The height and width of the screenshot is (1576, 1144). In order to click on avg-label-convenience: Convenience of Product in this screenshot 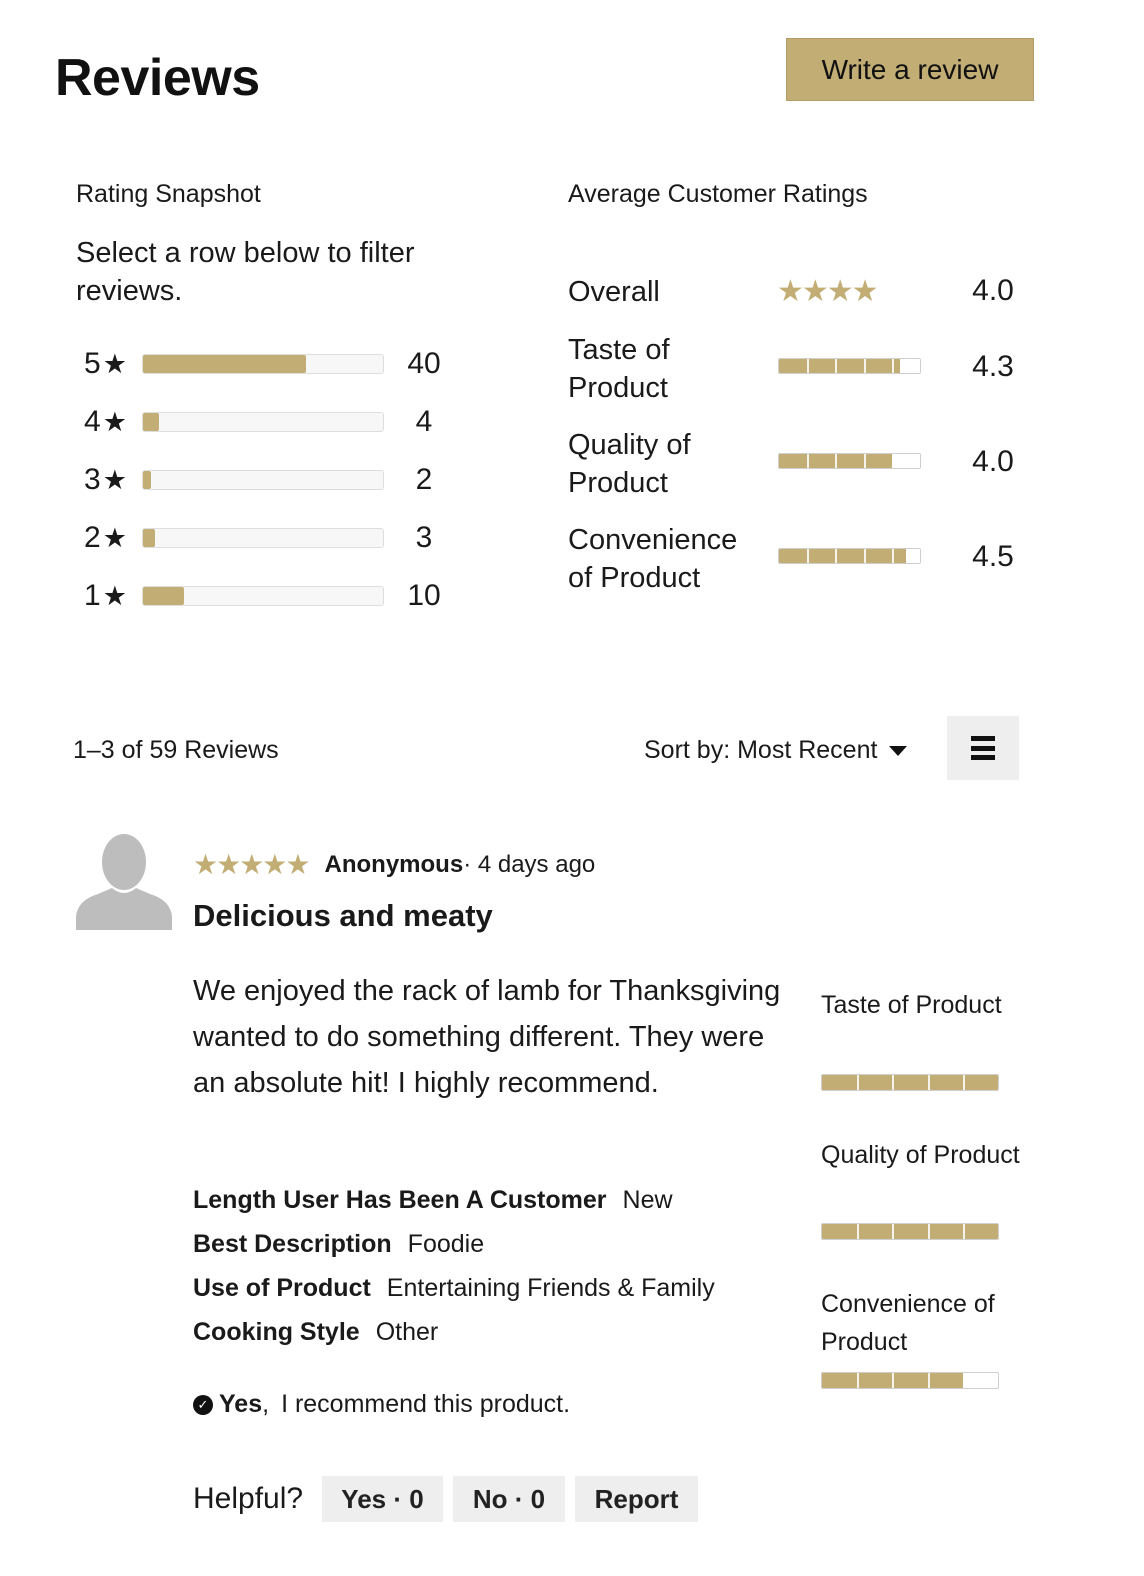, I will do `click(653, 559)`.